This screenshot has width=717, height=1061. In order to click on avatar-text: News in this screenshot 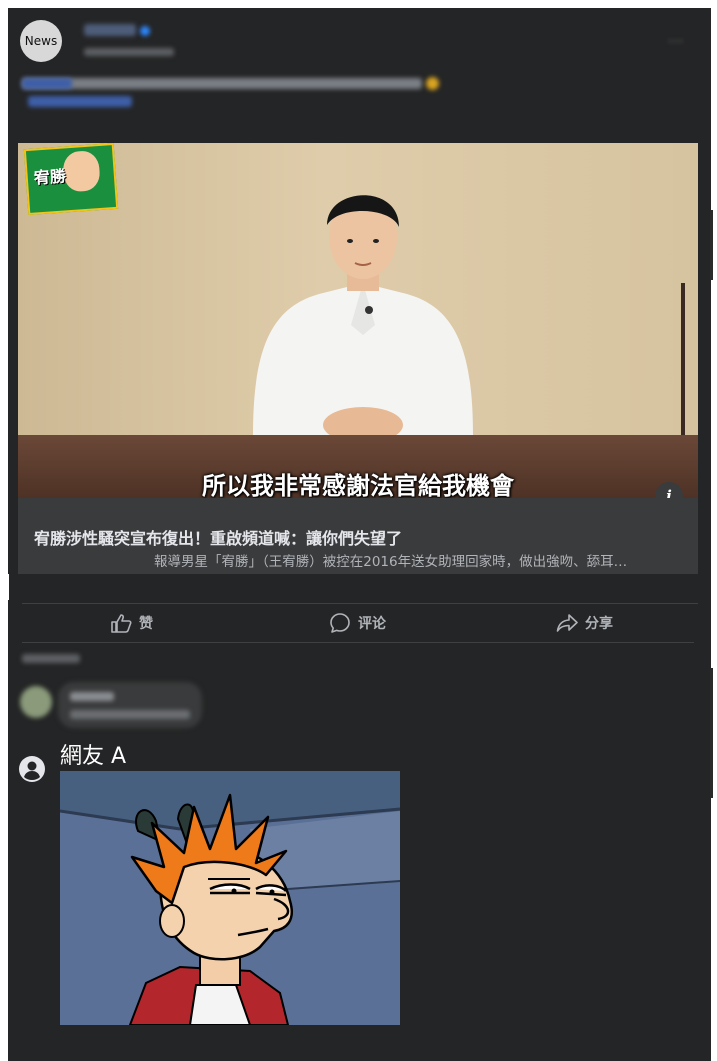, I will do `click(41, 41)`.